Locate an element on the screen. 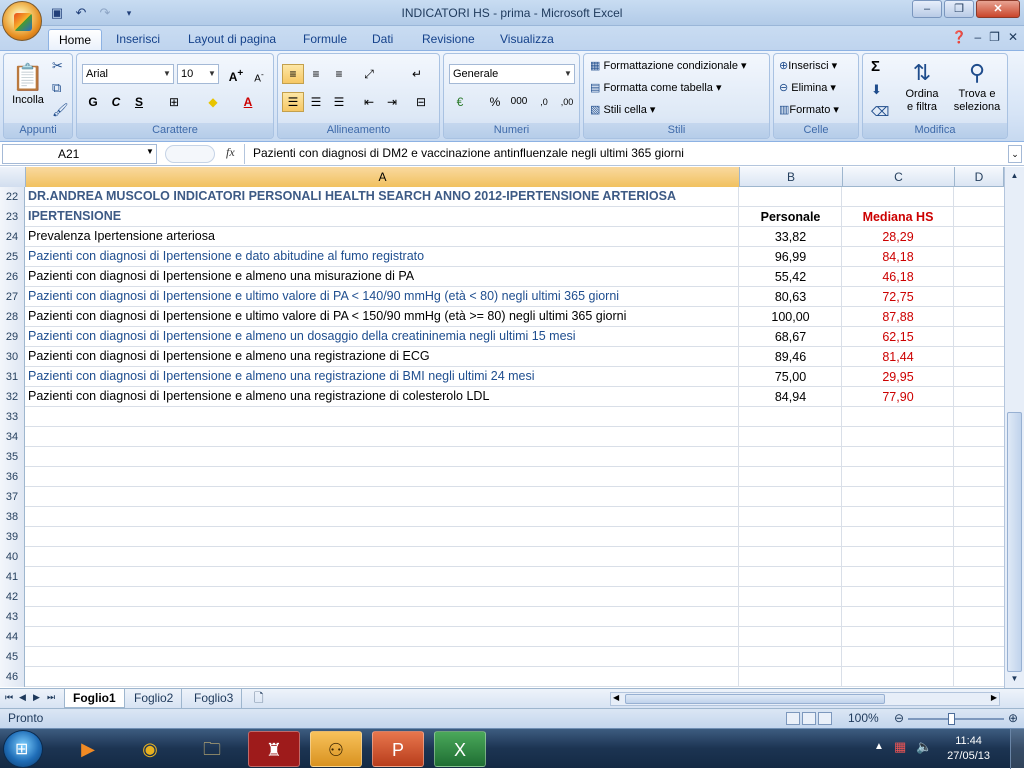  align-right-icon: ☰ is located at coordinates (339, 102).